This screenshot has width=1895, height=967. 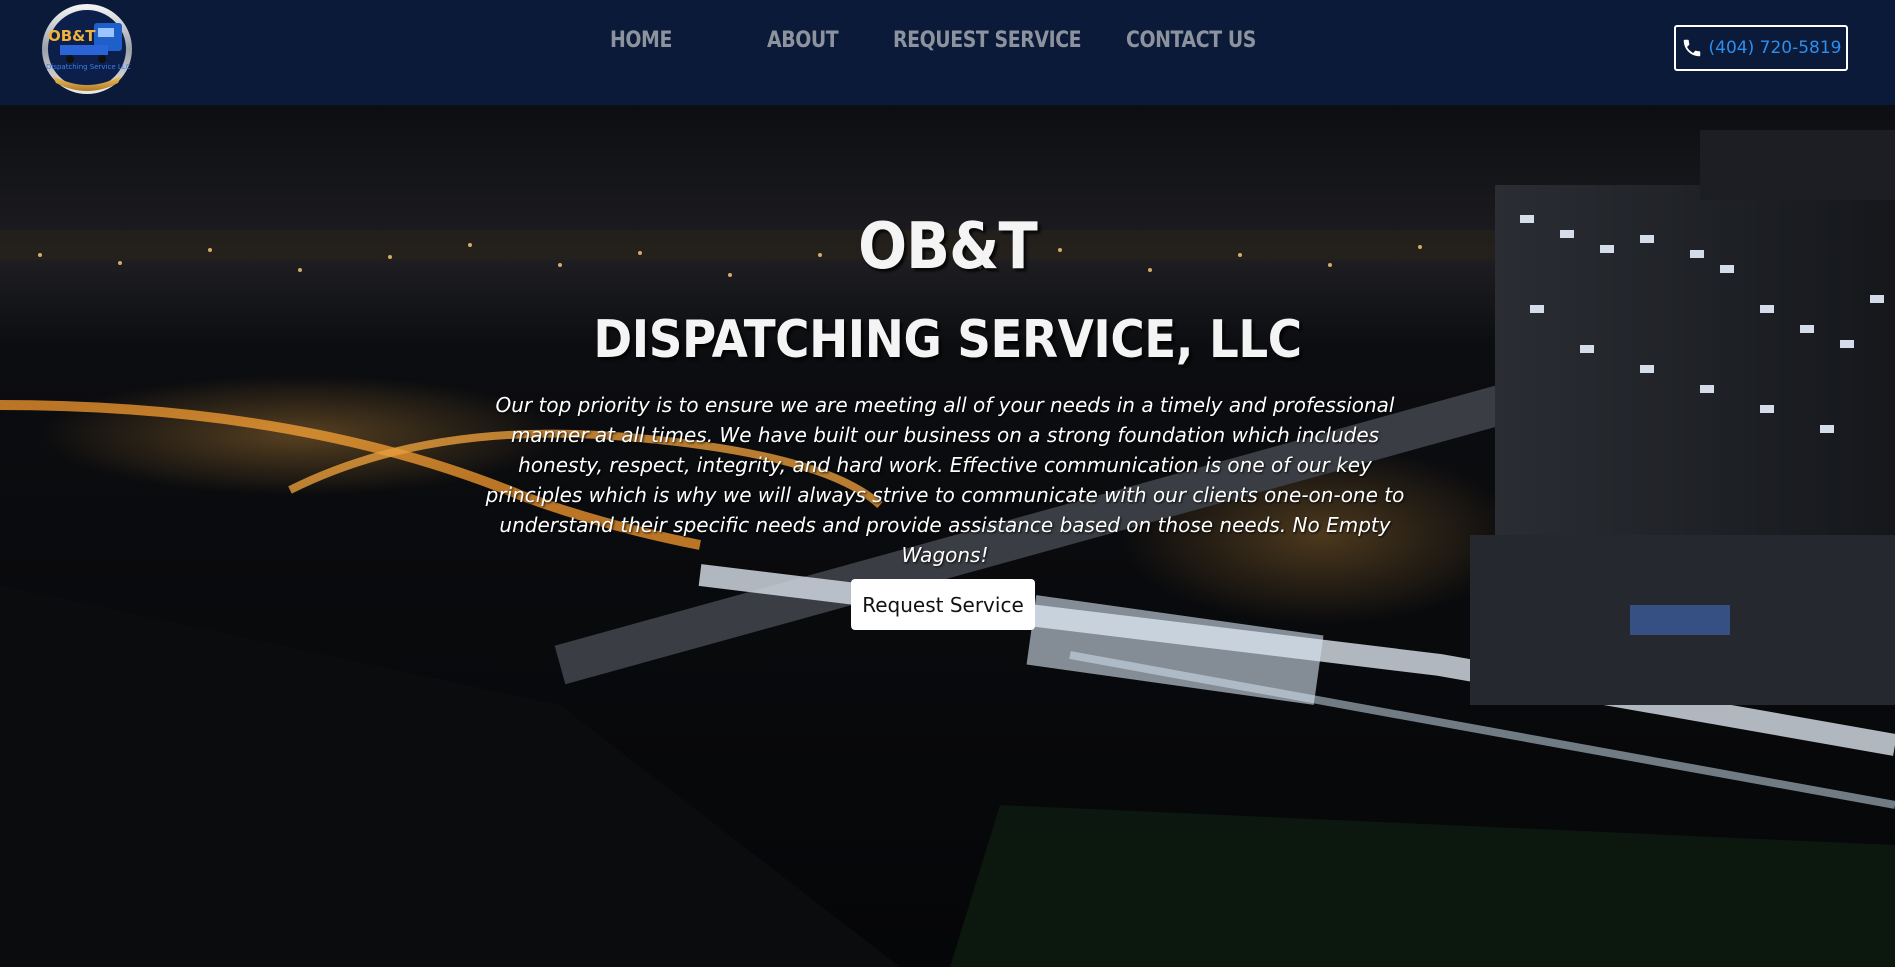 I want to click on nav-request-service: REQUEST SERVICE, so click(x=987, y=40).